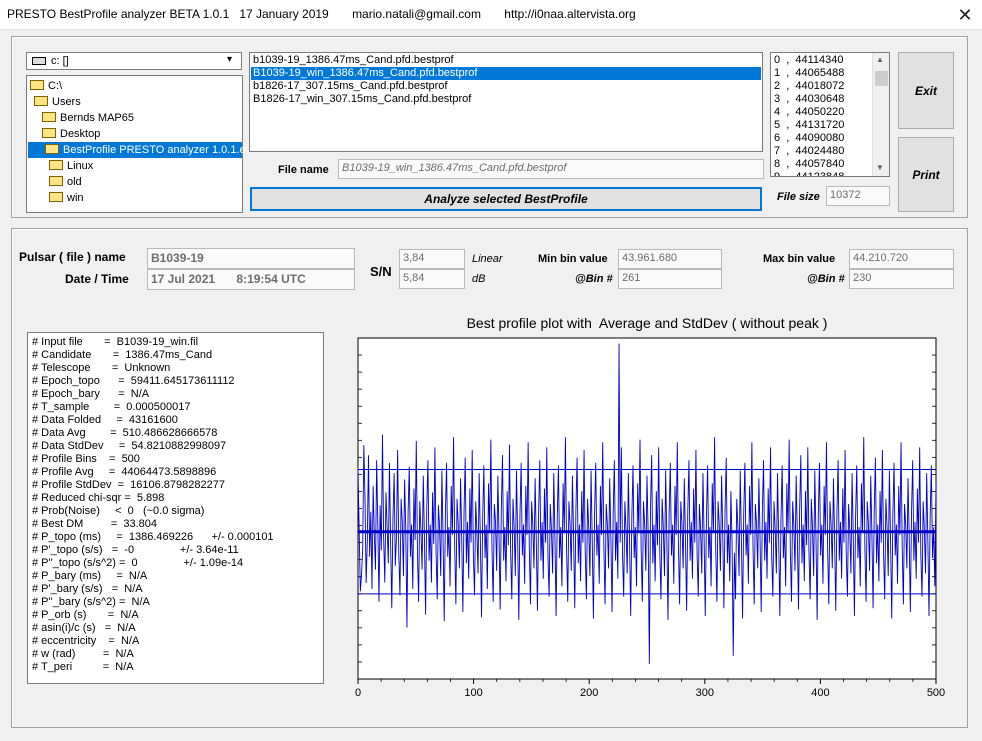 Image resolution: width=982 pixels, height=741 pixels. I want to click on info-line: # P'_bary (s/s) = N/A, so click(87, 589).